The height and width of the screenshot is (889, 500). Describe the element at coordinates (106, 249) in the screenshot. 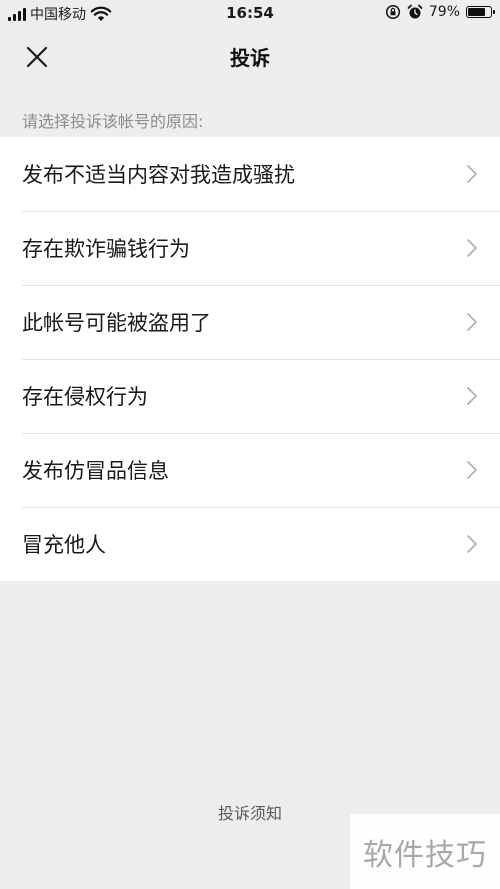

I see `reason-label: 存在欺诈骗钱行为` at that location.